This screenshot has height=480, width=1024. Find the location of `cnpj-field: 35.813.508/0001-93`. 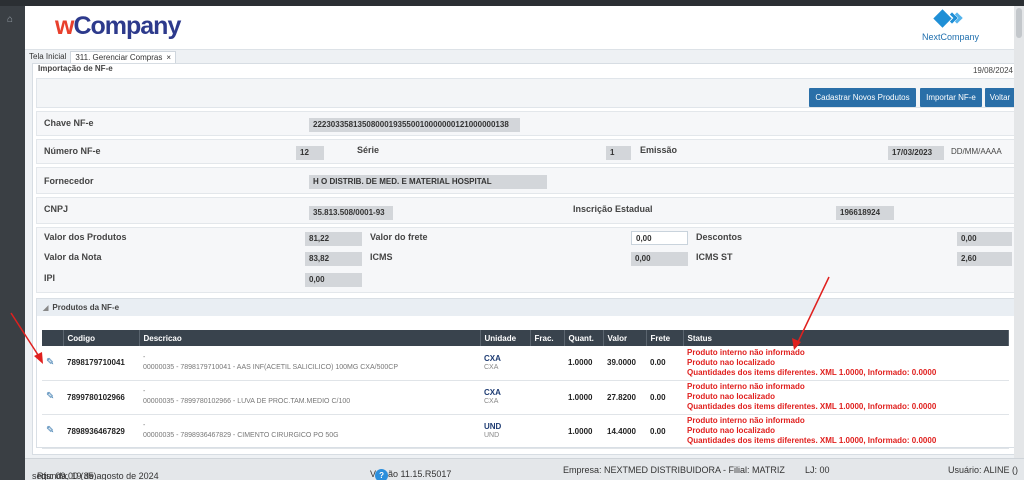

cnpj-field: 35.813.508/0001-93 is located at coordinates (351, 213).